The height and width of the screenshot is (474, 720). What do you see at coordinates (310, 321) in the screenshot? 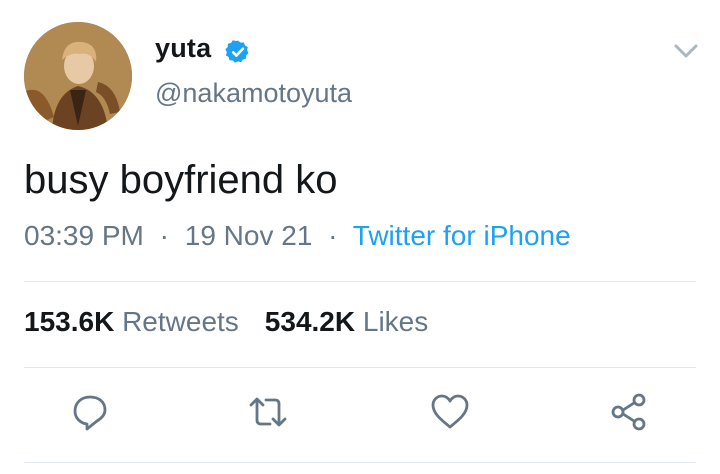
I see `likes-count: 534.2K` at bounding box center [310, 321].